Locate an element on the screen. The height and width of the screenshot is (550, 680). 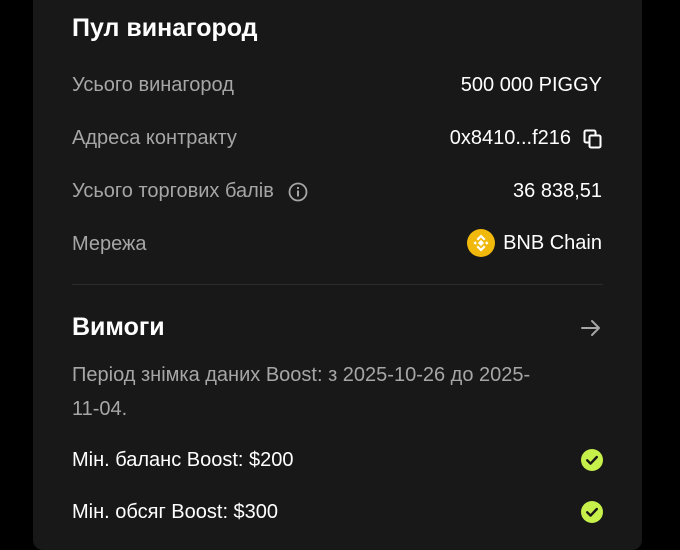
requirements-title: Вимоги is located at coordinates (118, 327).